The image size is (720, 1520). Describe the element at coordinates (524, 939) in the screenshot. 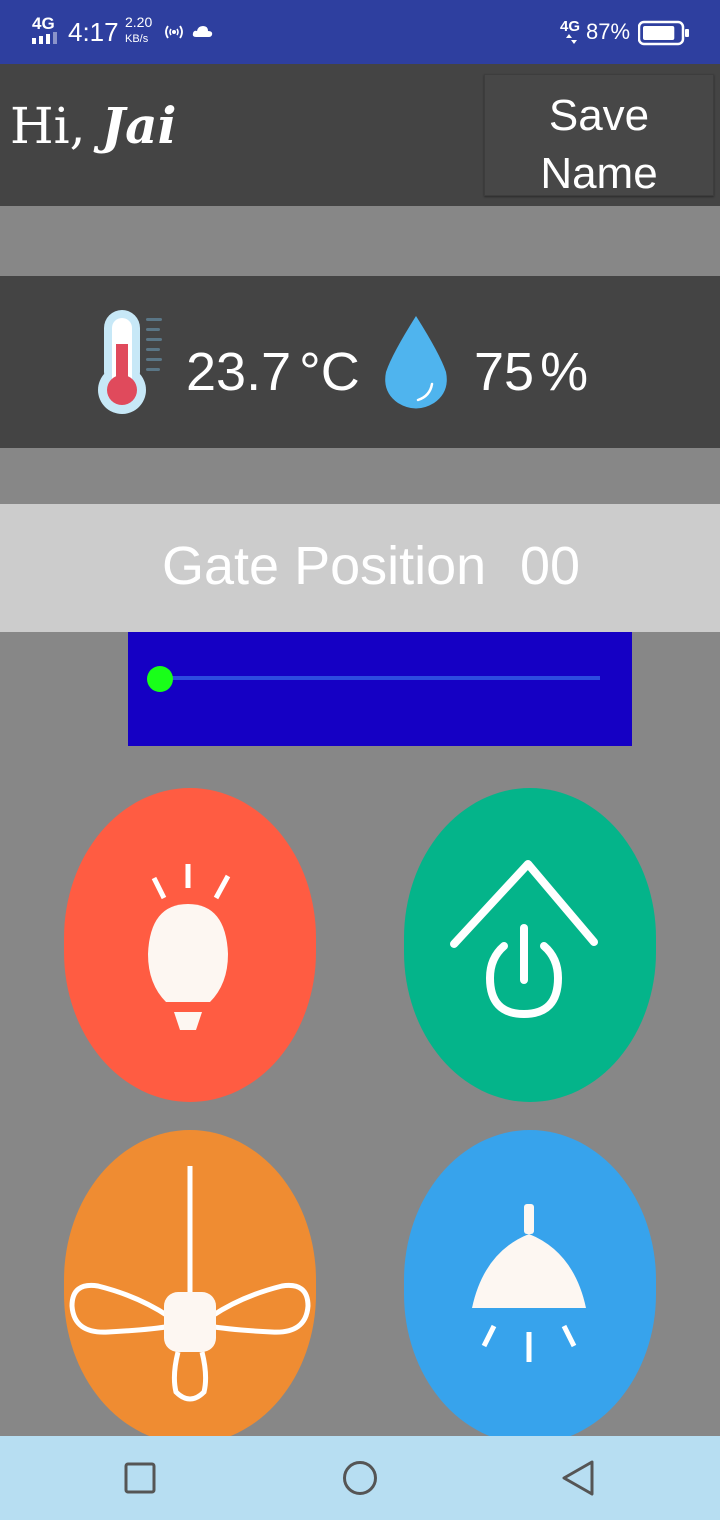

I see `home-power-icon` at that location.